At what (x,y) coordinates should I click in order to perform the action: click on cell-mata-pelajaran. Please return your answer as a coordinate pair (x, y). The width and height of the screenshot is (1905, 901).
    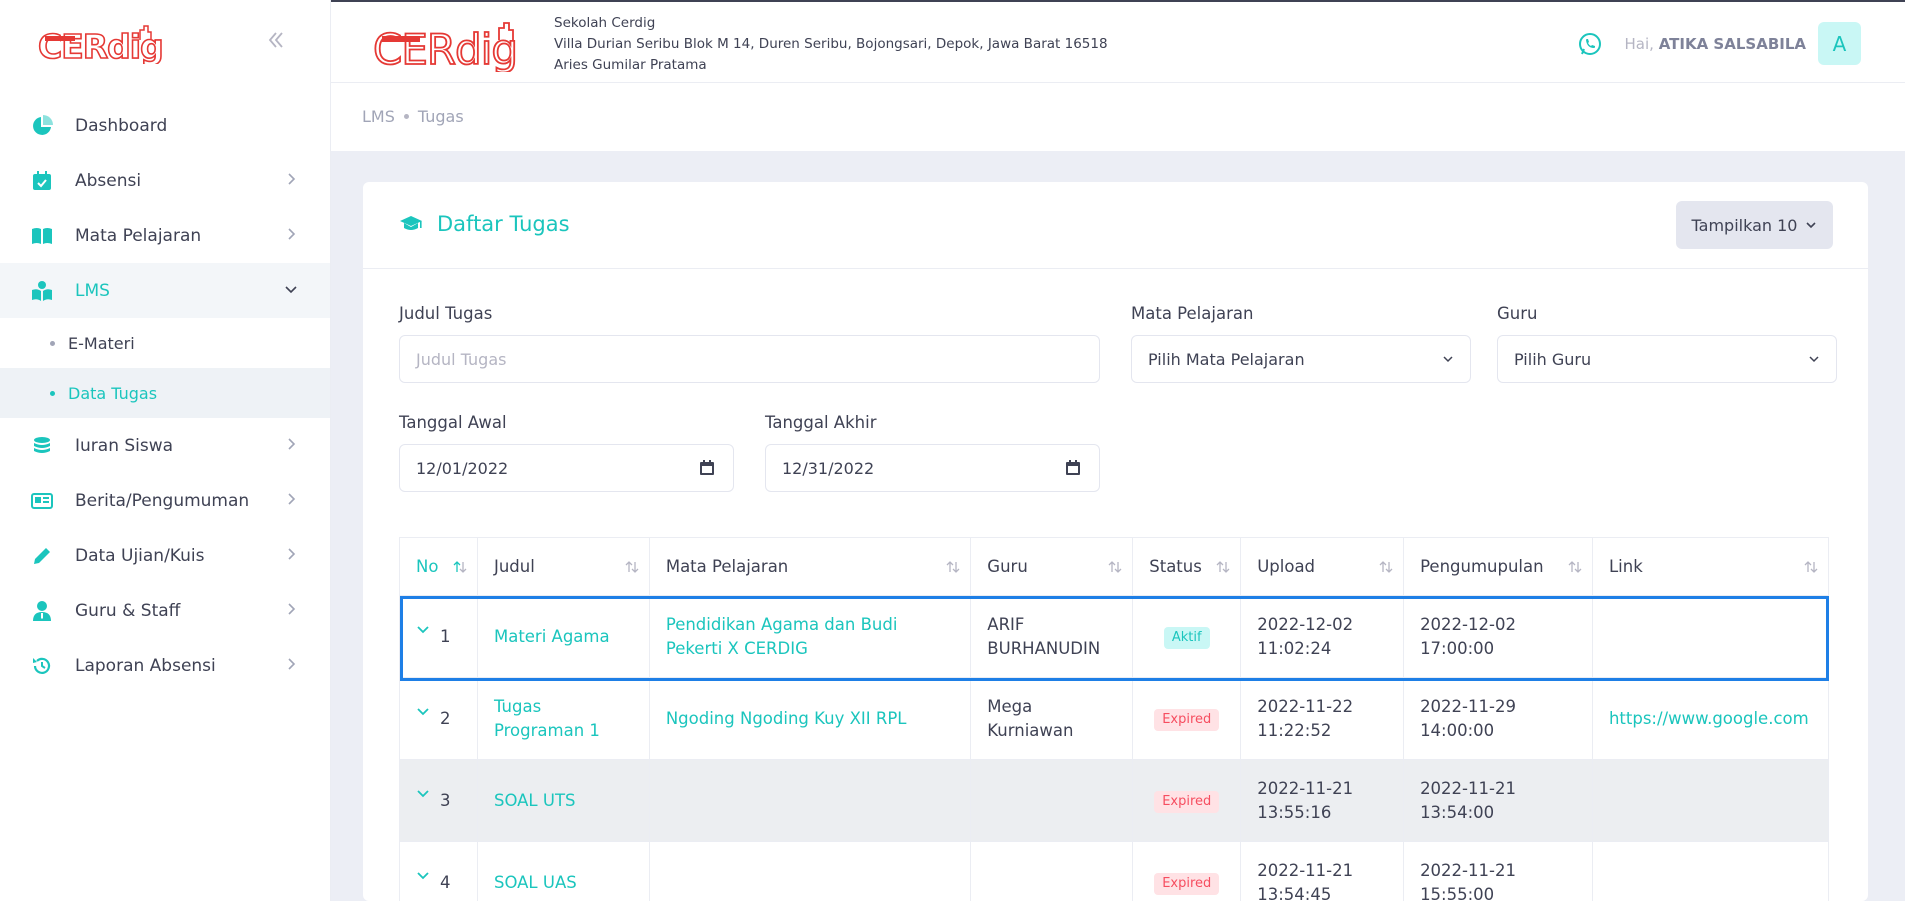
    Looking at the image, I should click on (810, 800).